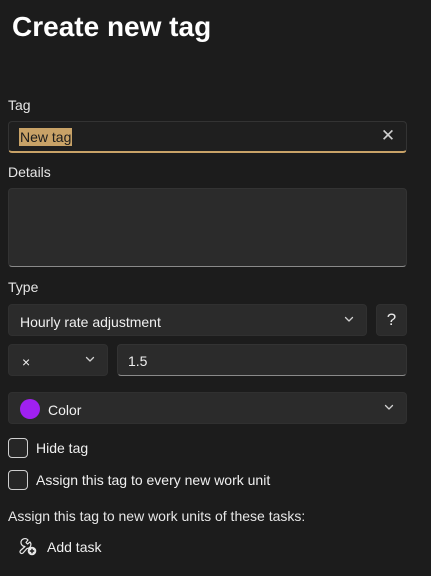 Image resolution: width=431 pixels, height=576 pixels. Describe the element at coordinates (30, 409) in the screenshot. I see `color-swatch` at that location.